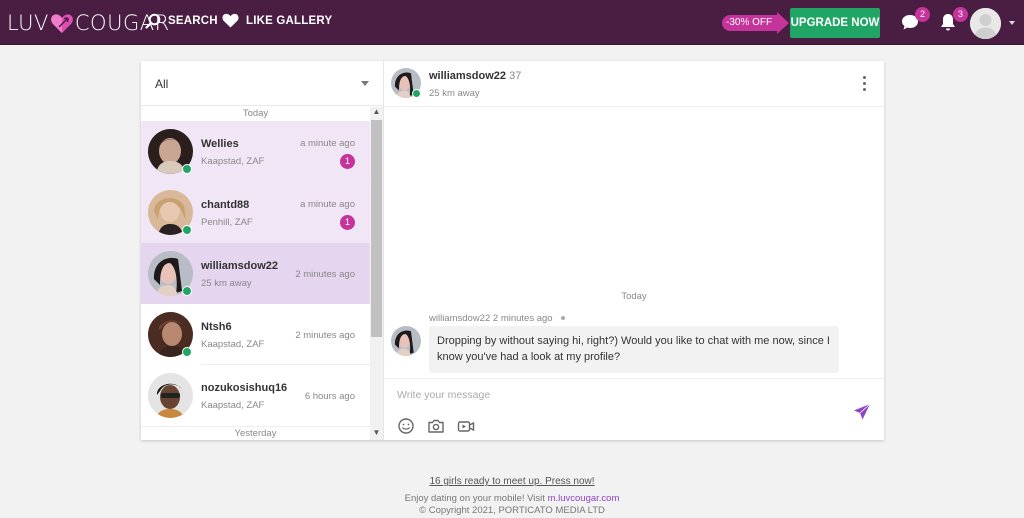 The image size is (1024, 518). I want to click on logo-heart-icon, so click(62, 23).